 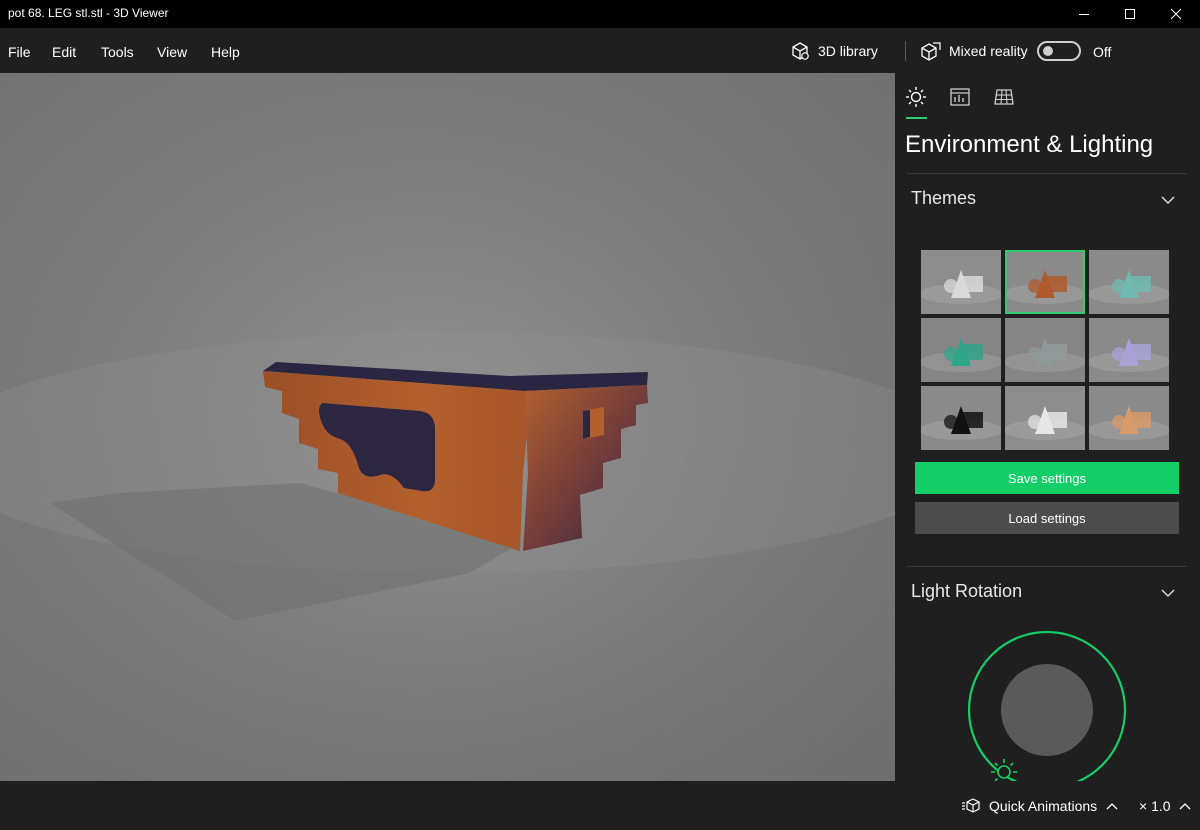 I want to click on themes-heading: Themes, so click(x=943, y=198).